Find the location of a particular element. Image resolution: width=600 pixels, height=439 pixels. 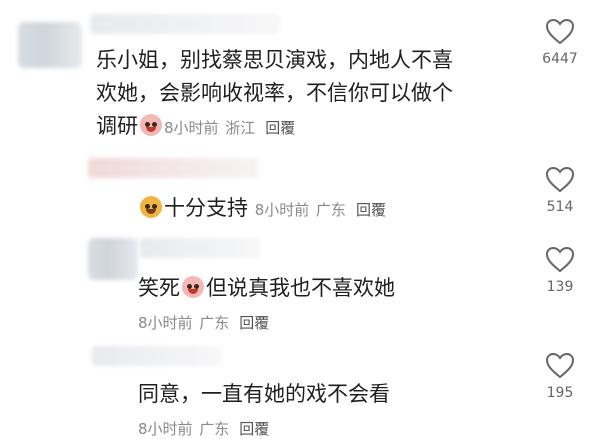

like-button: 195 is located at coordinates (560, 376).